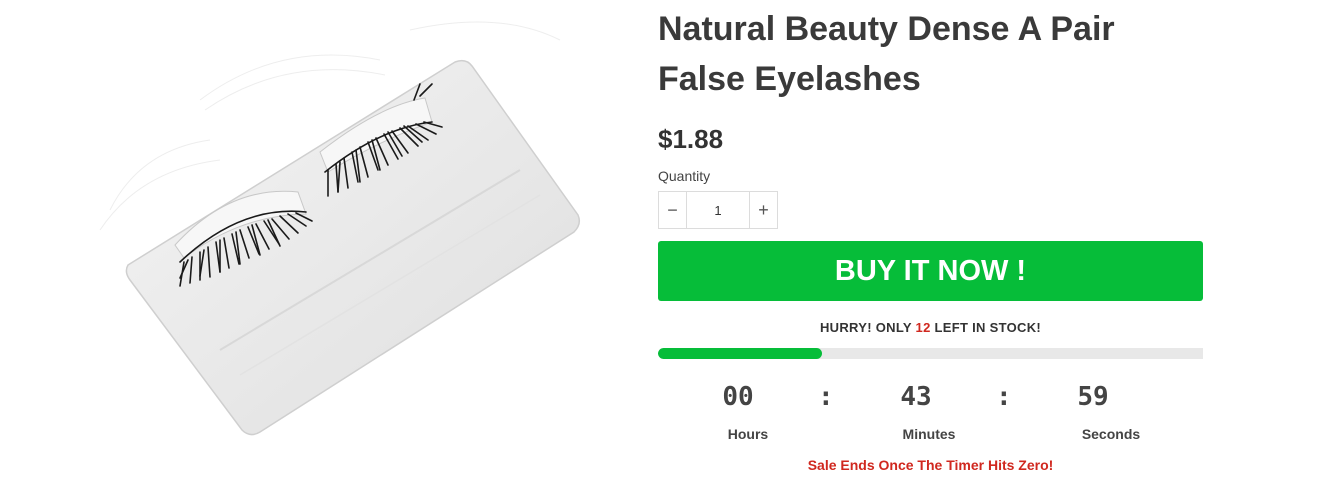  What do you see at coordinates (1111, 434) in the screenshot?
I see `timer-seconds-label: Seconds` at bounding box center [1111, 434].